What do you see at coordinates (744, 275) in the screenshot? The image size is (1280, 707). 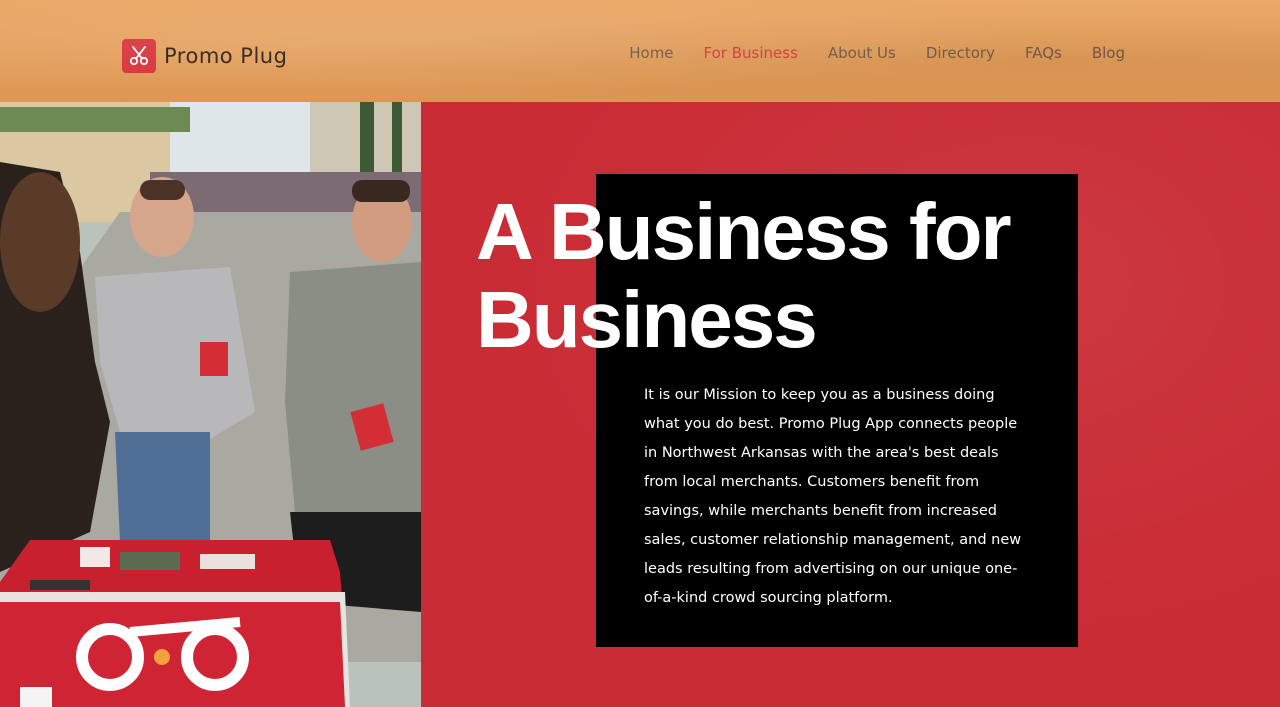 I see `hero-headline: A Business for Business` at bounding box center [744, 275].